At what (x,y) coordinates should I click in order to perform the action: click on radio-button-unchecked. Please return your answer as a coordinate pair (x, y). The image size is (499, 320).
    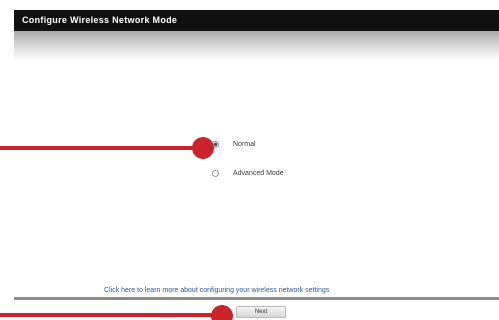
    Looking at the image, I should click on (215, 173).